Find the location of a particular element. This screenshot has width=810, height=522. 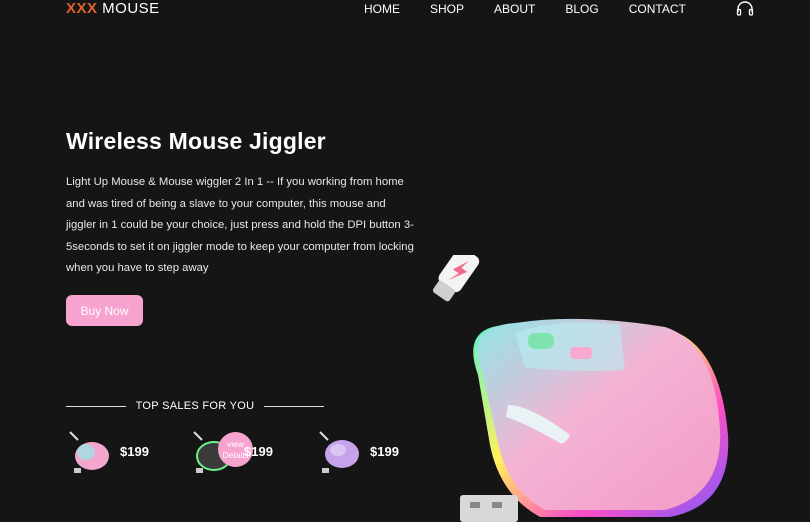

nav-home: HOME is located at coordinates (382, 9).